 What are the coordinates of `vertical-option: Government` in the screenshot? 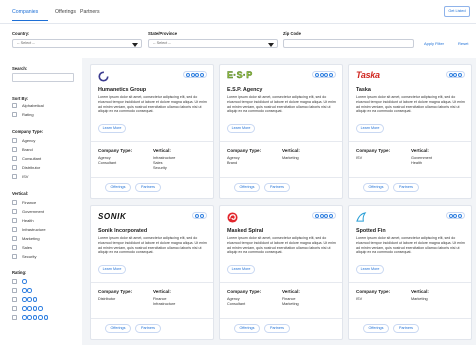 It's located at (33, 211).